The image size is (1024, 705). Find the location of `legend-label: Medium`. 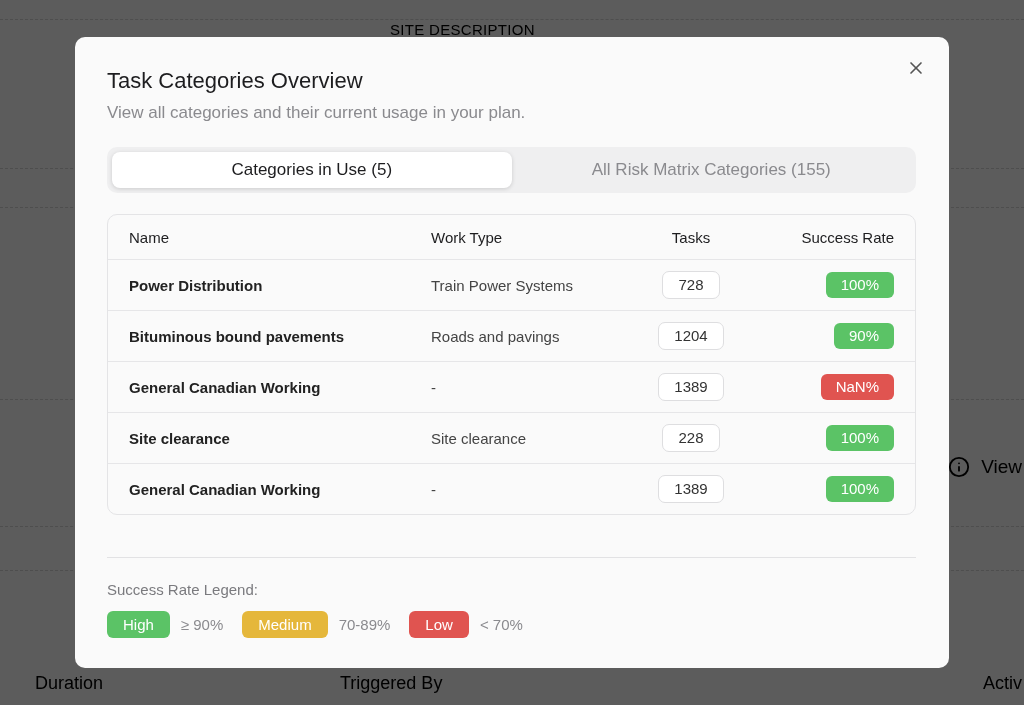

legend-label: Medium is located at coordinates (285, 624).